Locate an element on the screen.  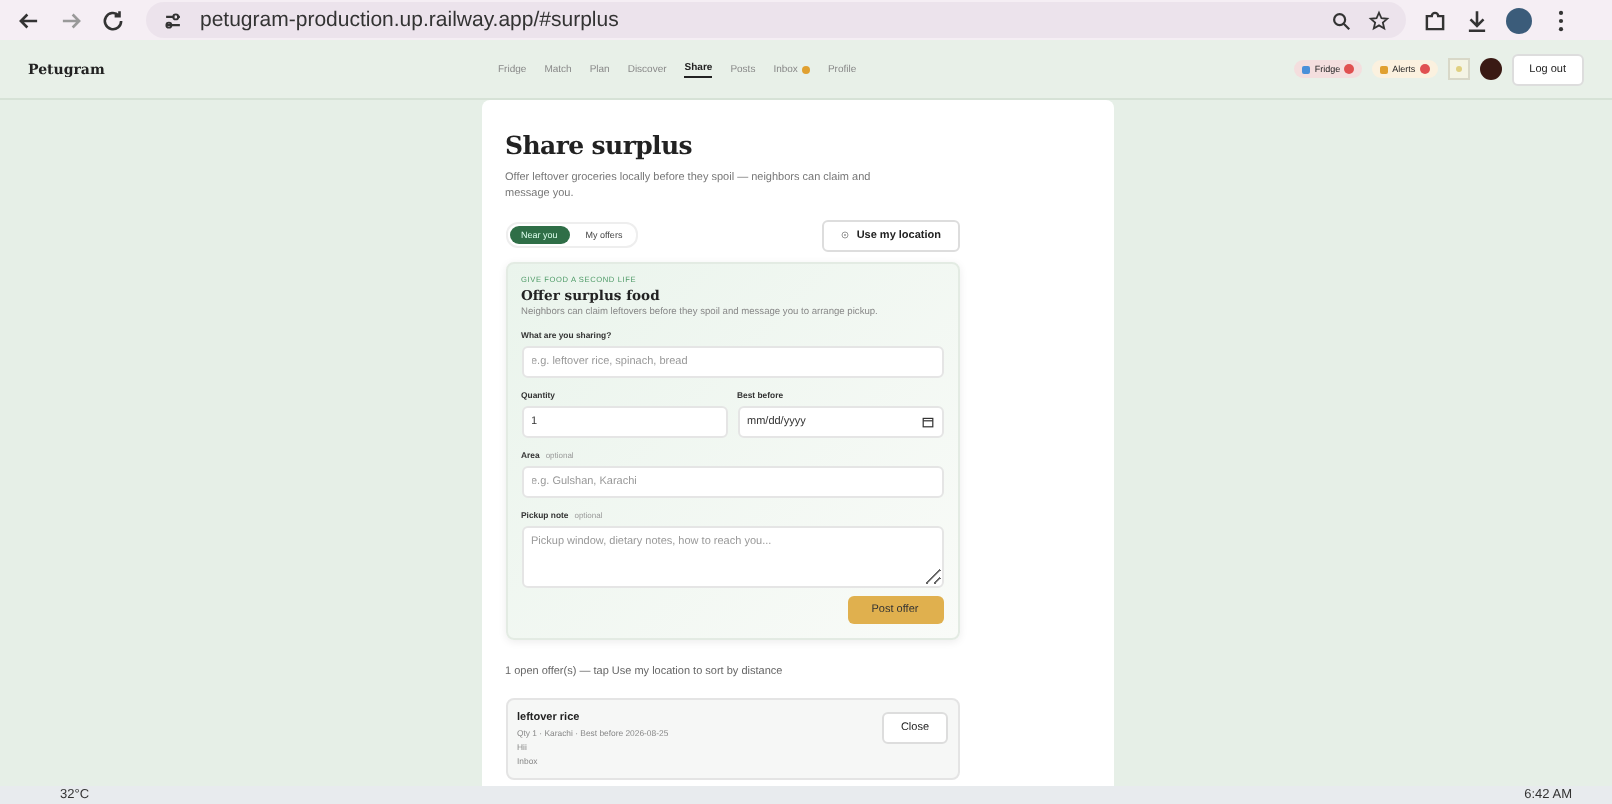
location-icon is located at coordinates (845, 234).